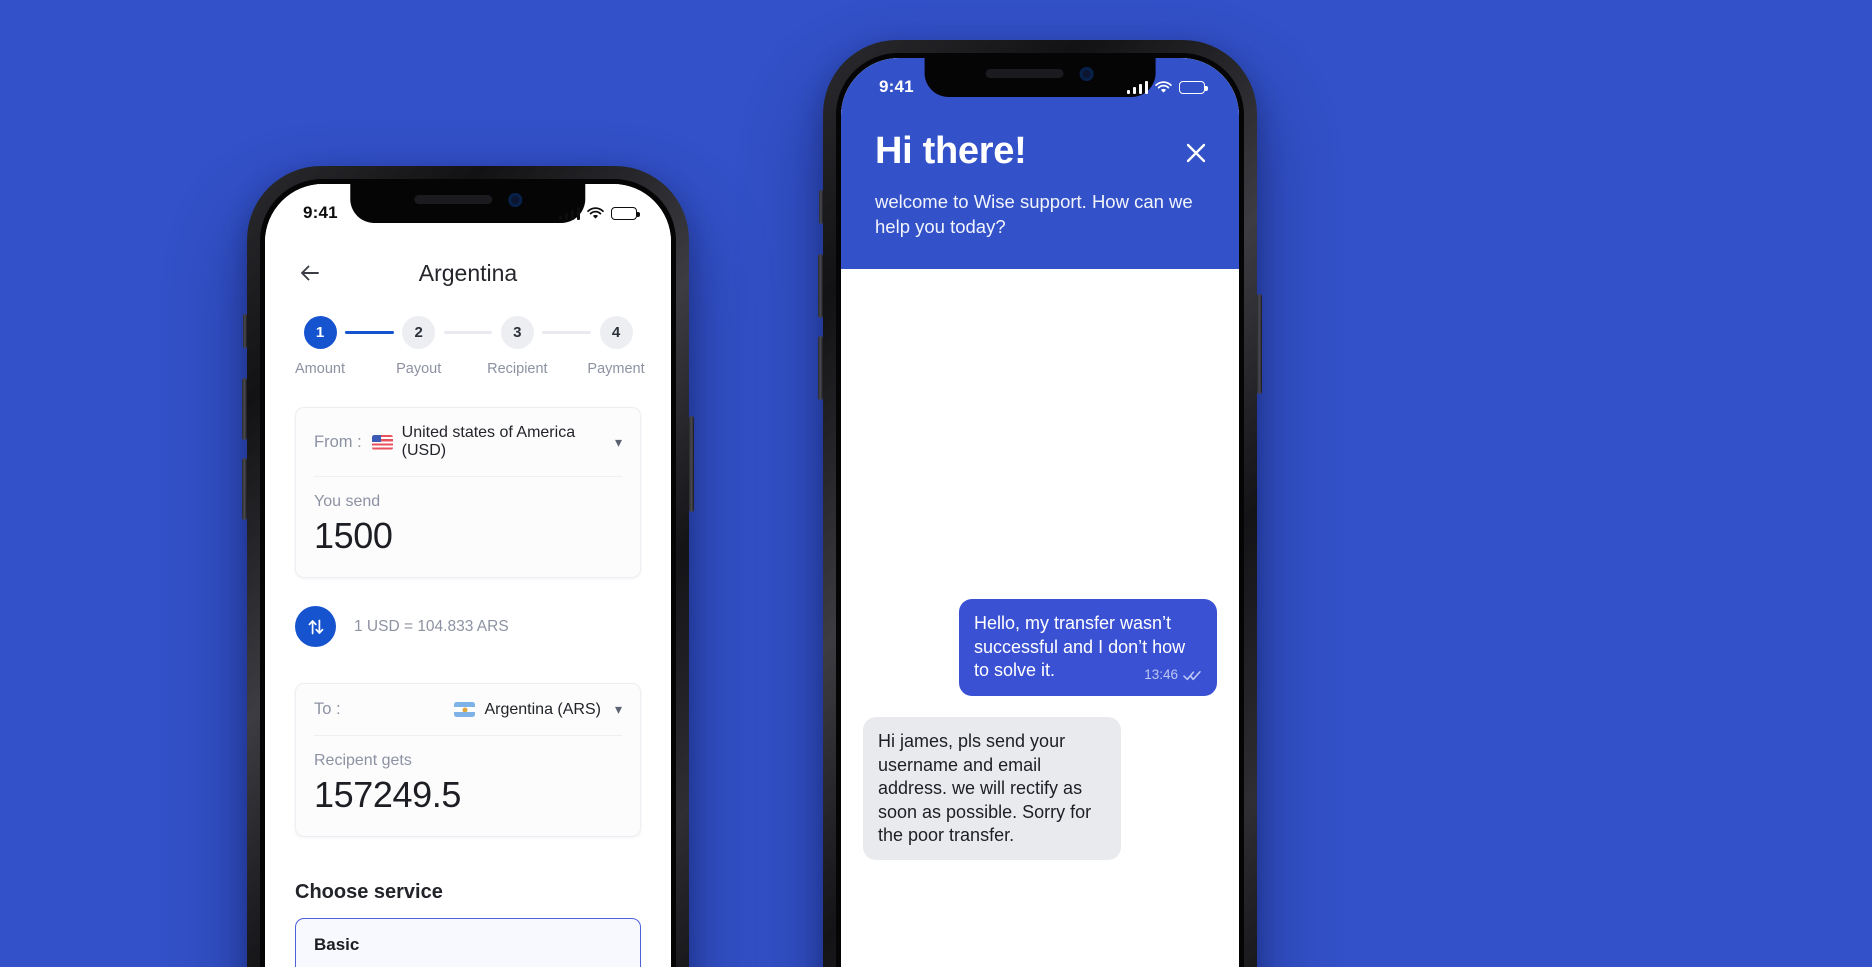  I want to click on step-number: 3, so click(517, 332).